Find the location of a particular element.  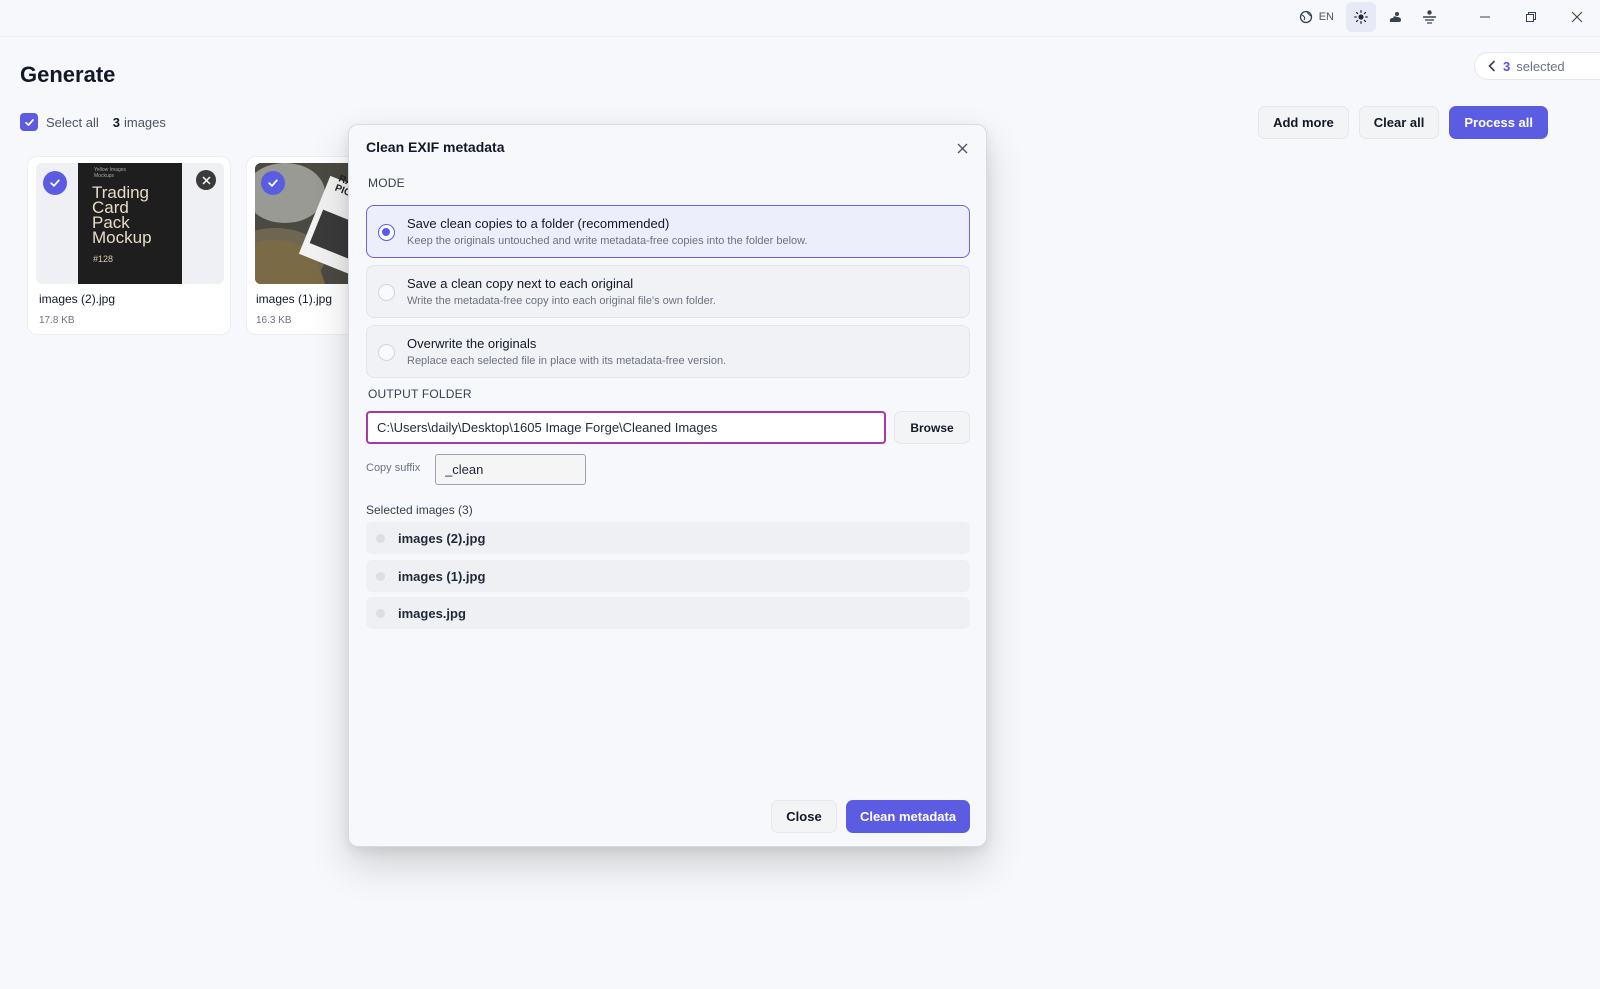

dialog-close-button is located at coordinates (962, 148).